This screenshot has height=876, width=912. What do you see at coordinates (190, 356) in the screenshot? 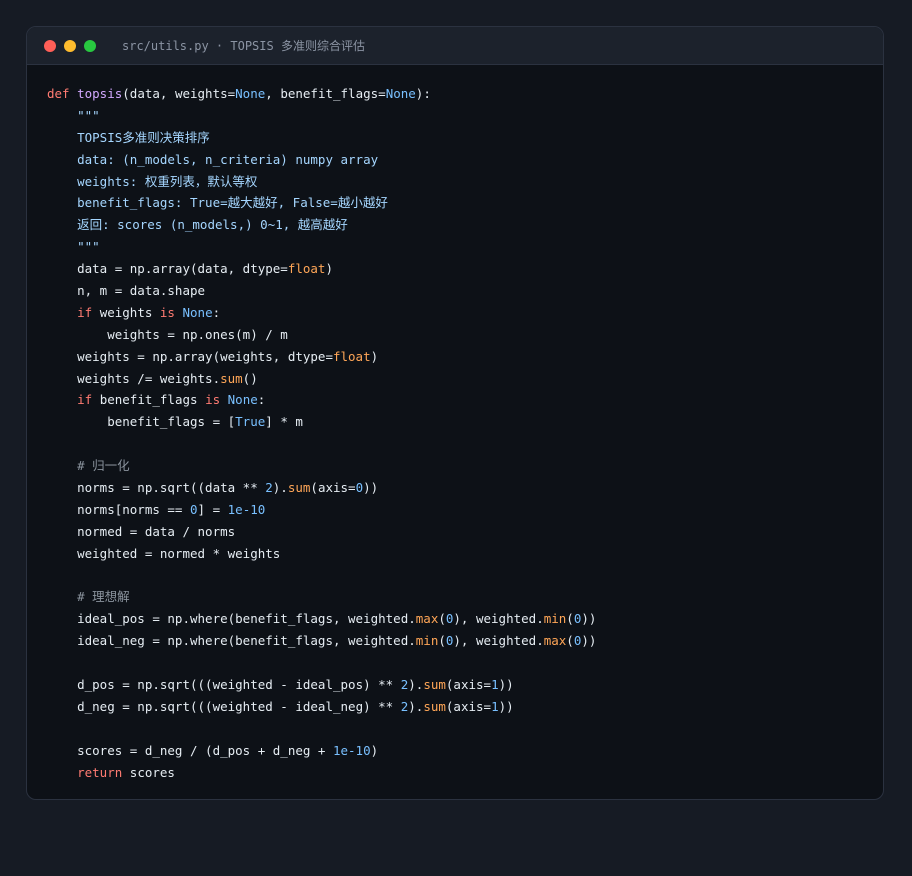
I see `code-token: weights = np.array(weights, dtype=` at bounding box center [190, 356].